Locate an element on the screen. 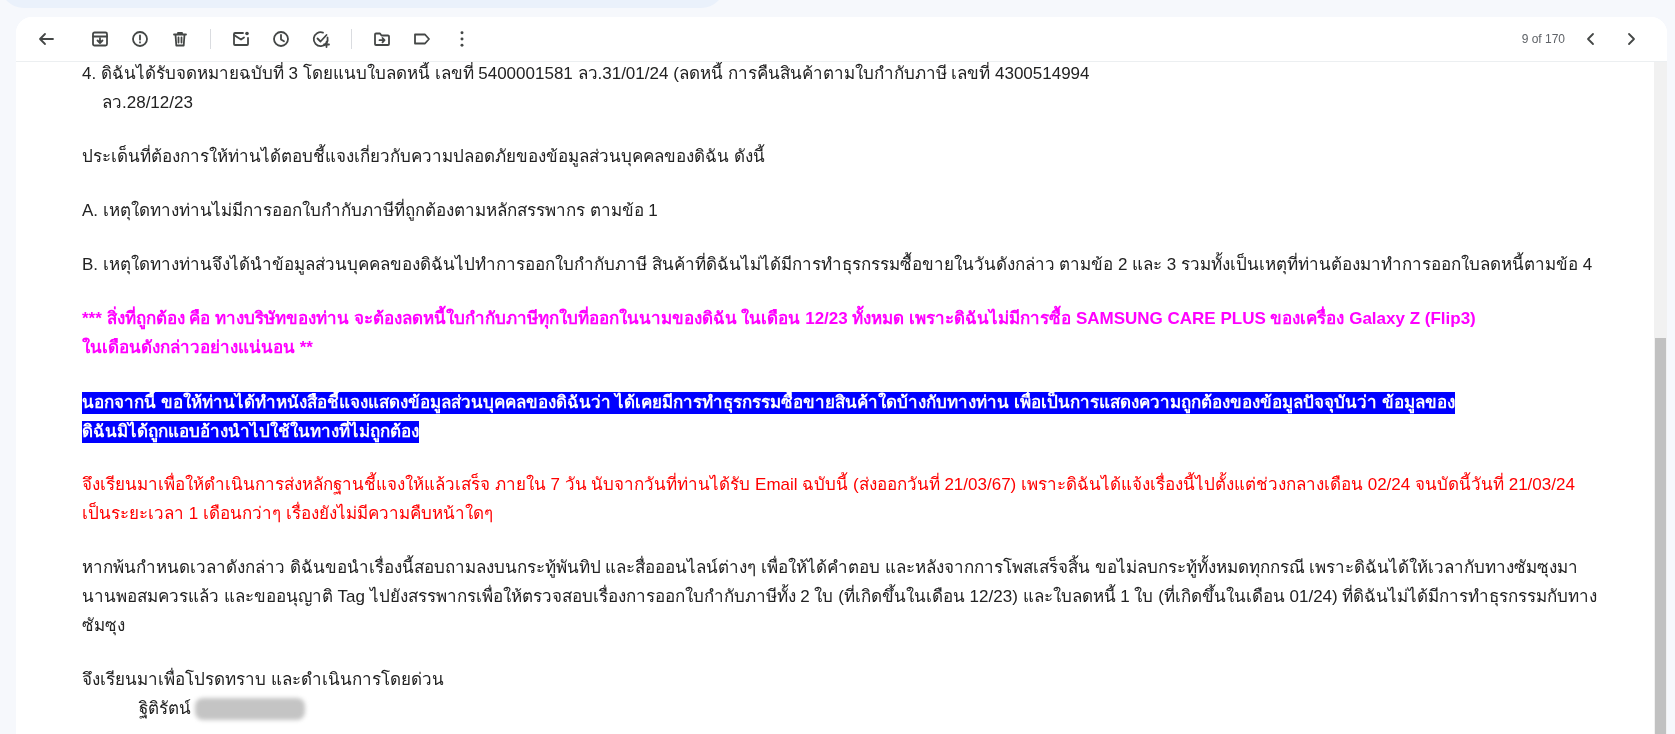 The image size is (1675, 734). clock-icon is located at coordinates (281, 39).